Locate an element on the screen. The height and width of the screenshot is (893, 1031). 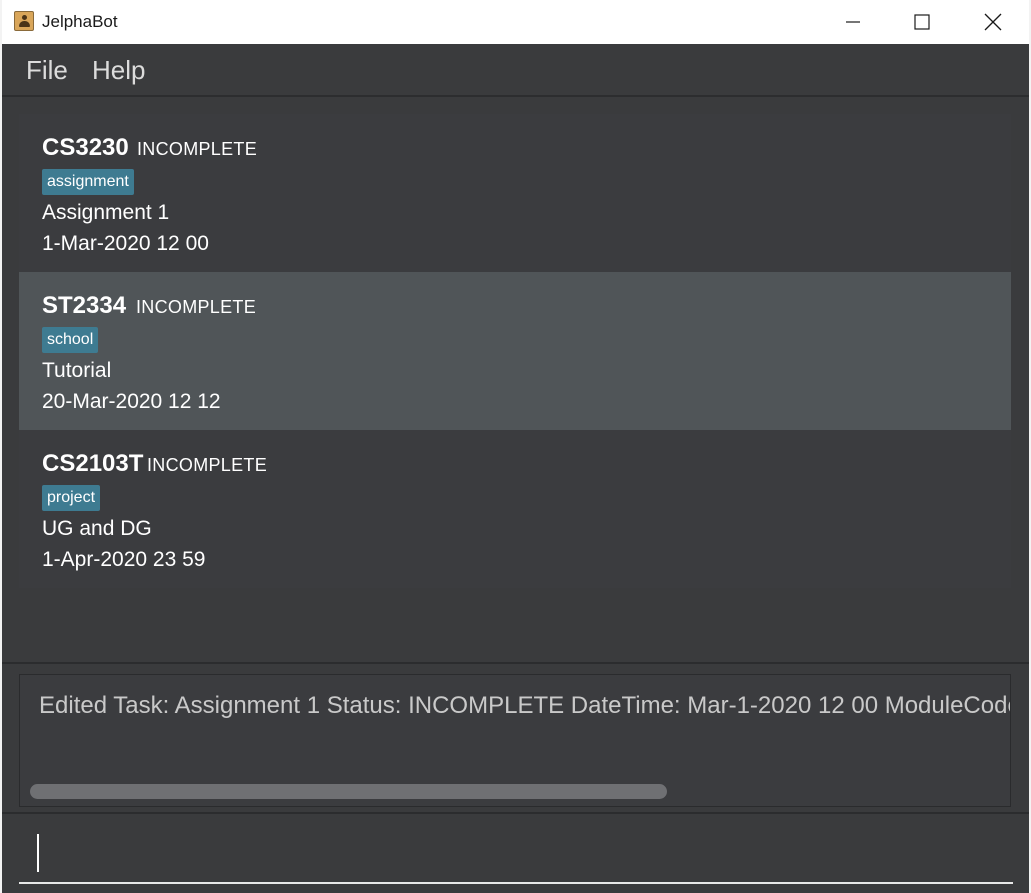
horizontal-scrollbar is located at coordinates (348, 791).